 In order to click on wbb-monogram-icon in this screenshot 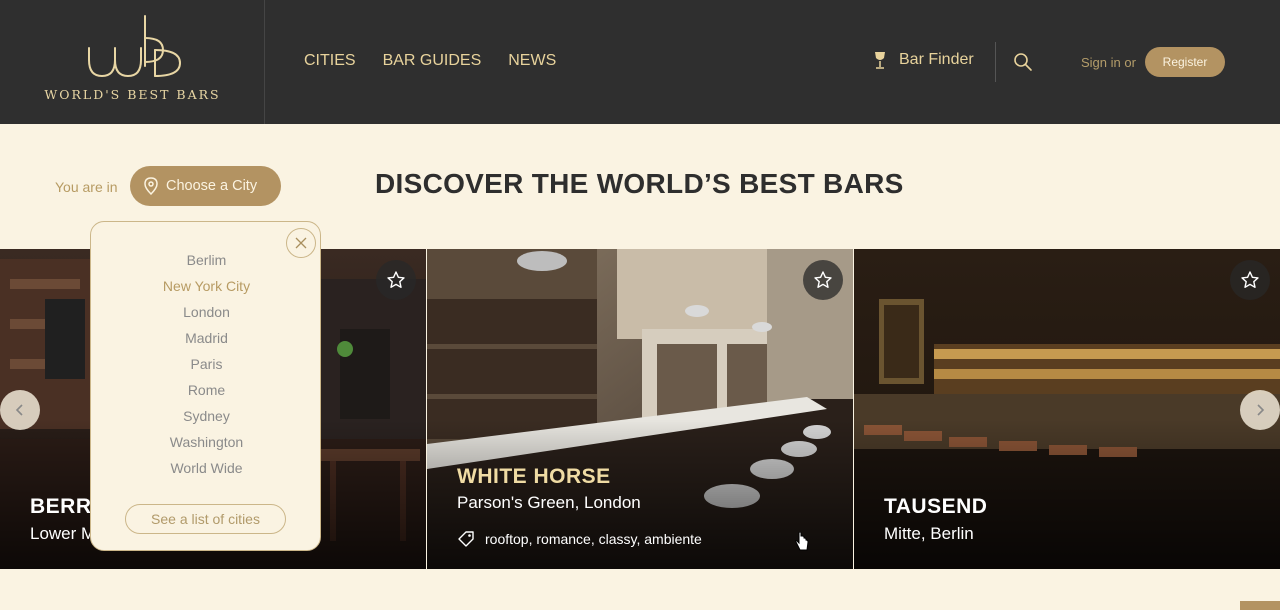, I will do `click(135, 46)`.